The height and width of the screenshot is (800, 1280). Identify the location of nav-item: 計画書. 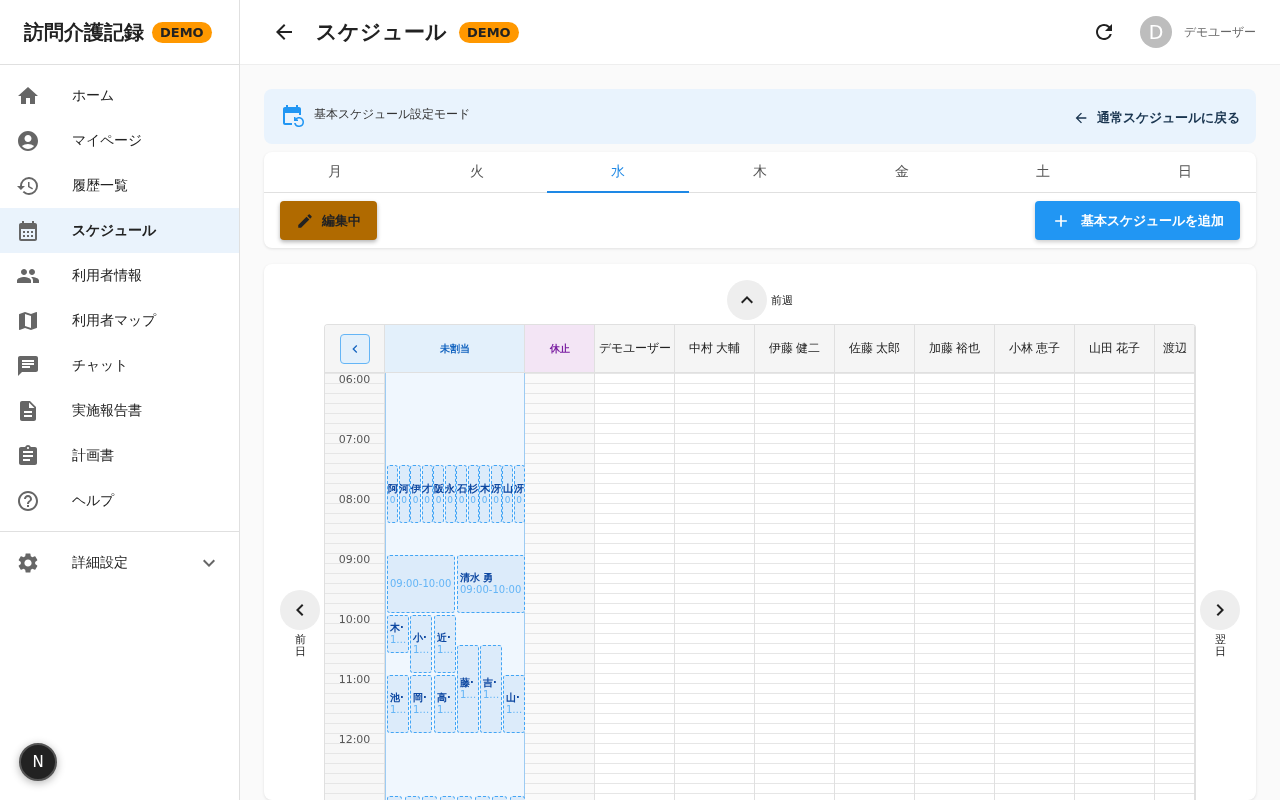
(119, 455).